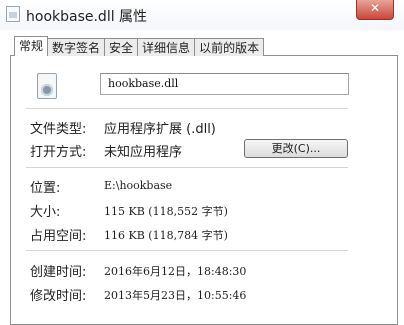  I want to click on location-value: E:\hookbase, so click(138, 185).